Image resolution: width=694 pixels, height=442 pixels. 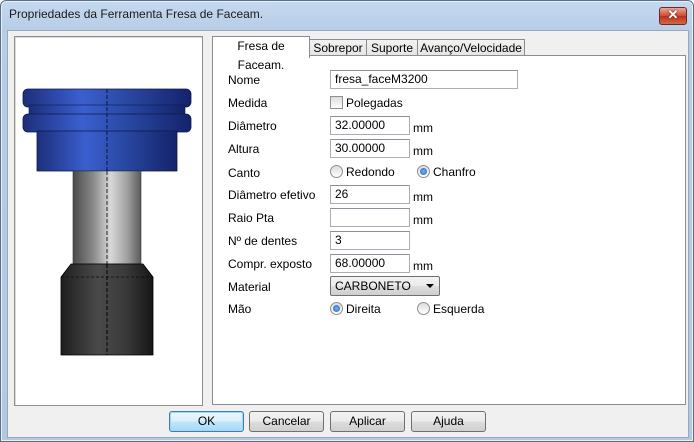 What do you see at coordinates (261, 54) in the screenshot?
I see `tab-fresa-de-faceam: Fresa de Faceam.` at bounding box center [261, 54].